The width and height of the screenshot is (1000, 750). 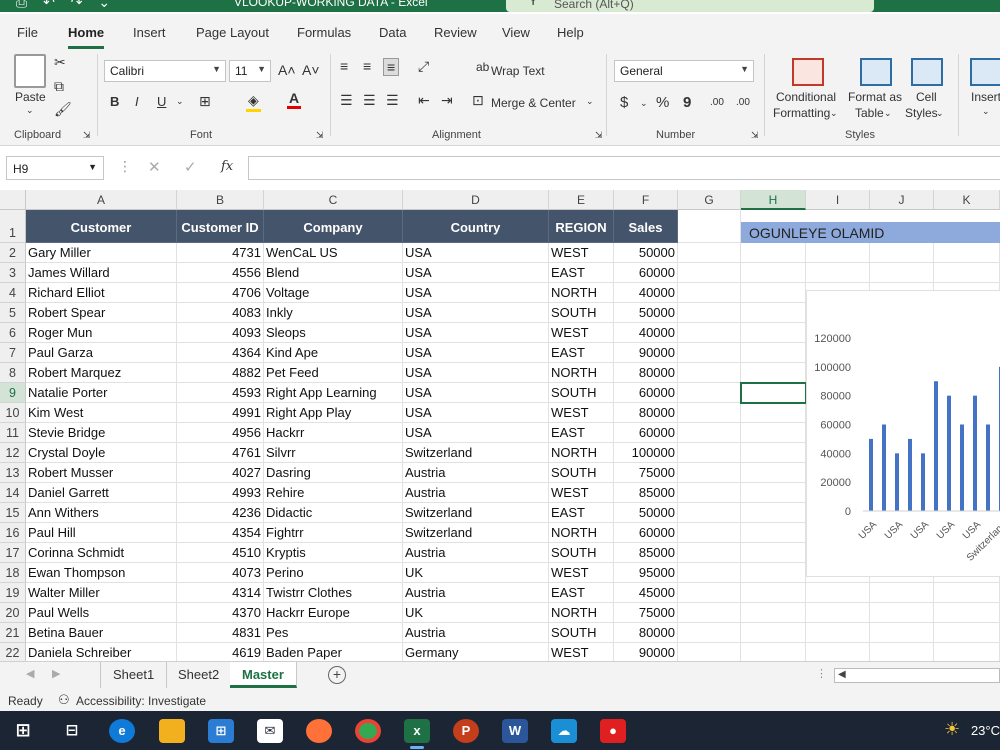 I want to click on table-cell: 50000, so click(x=646, y=253).